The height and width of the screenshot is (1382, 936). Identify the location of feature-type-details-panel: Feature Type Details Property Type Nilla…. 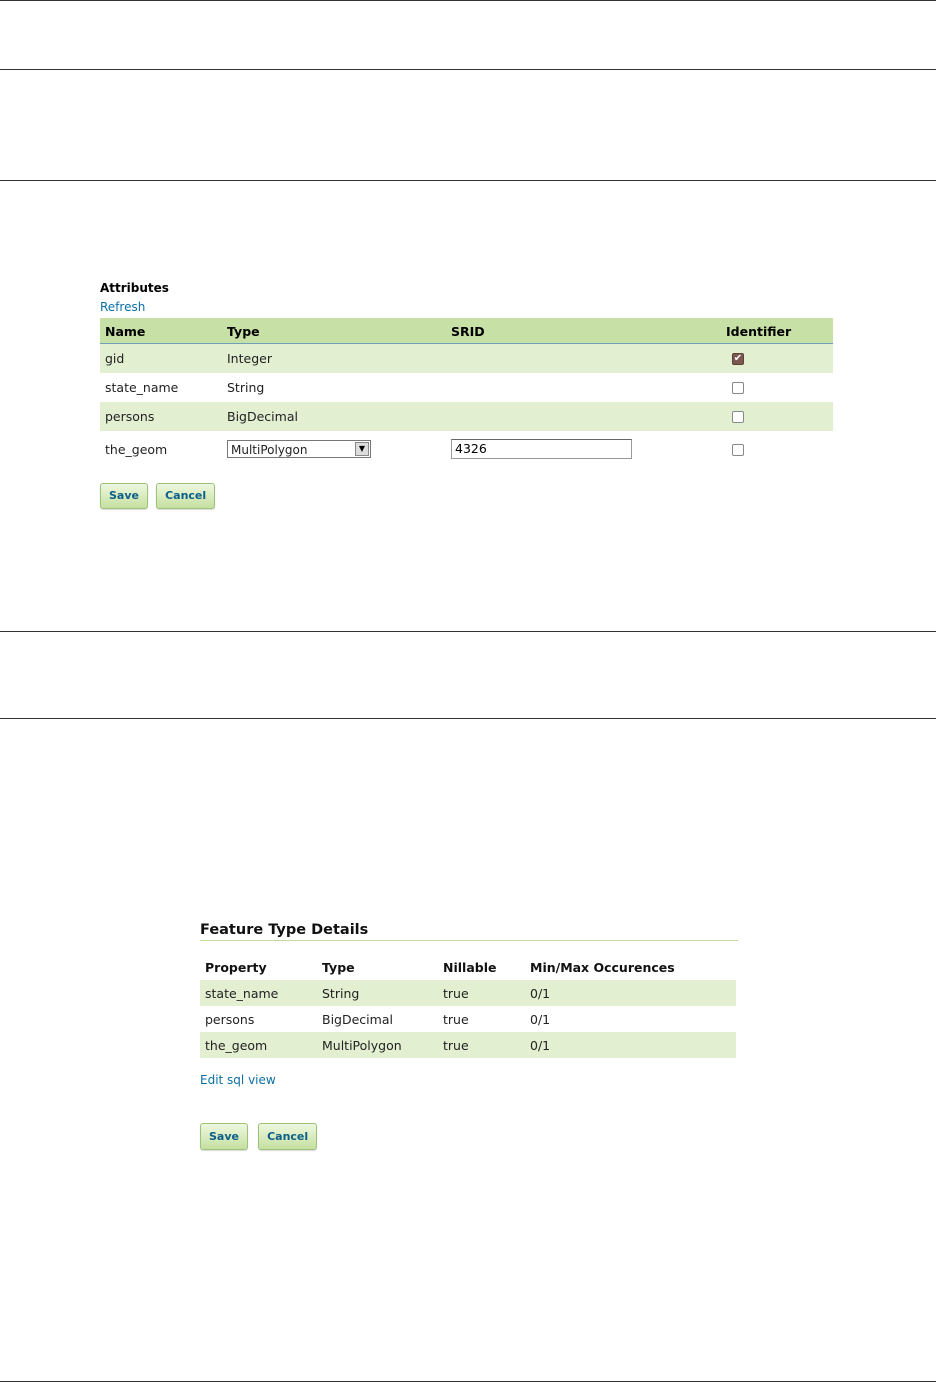
(469, 989).